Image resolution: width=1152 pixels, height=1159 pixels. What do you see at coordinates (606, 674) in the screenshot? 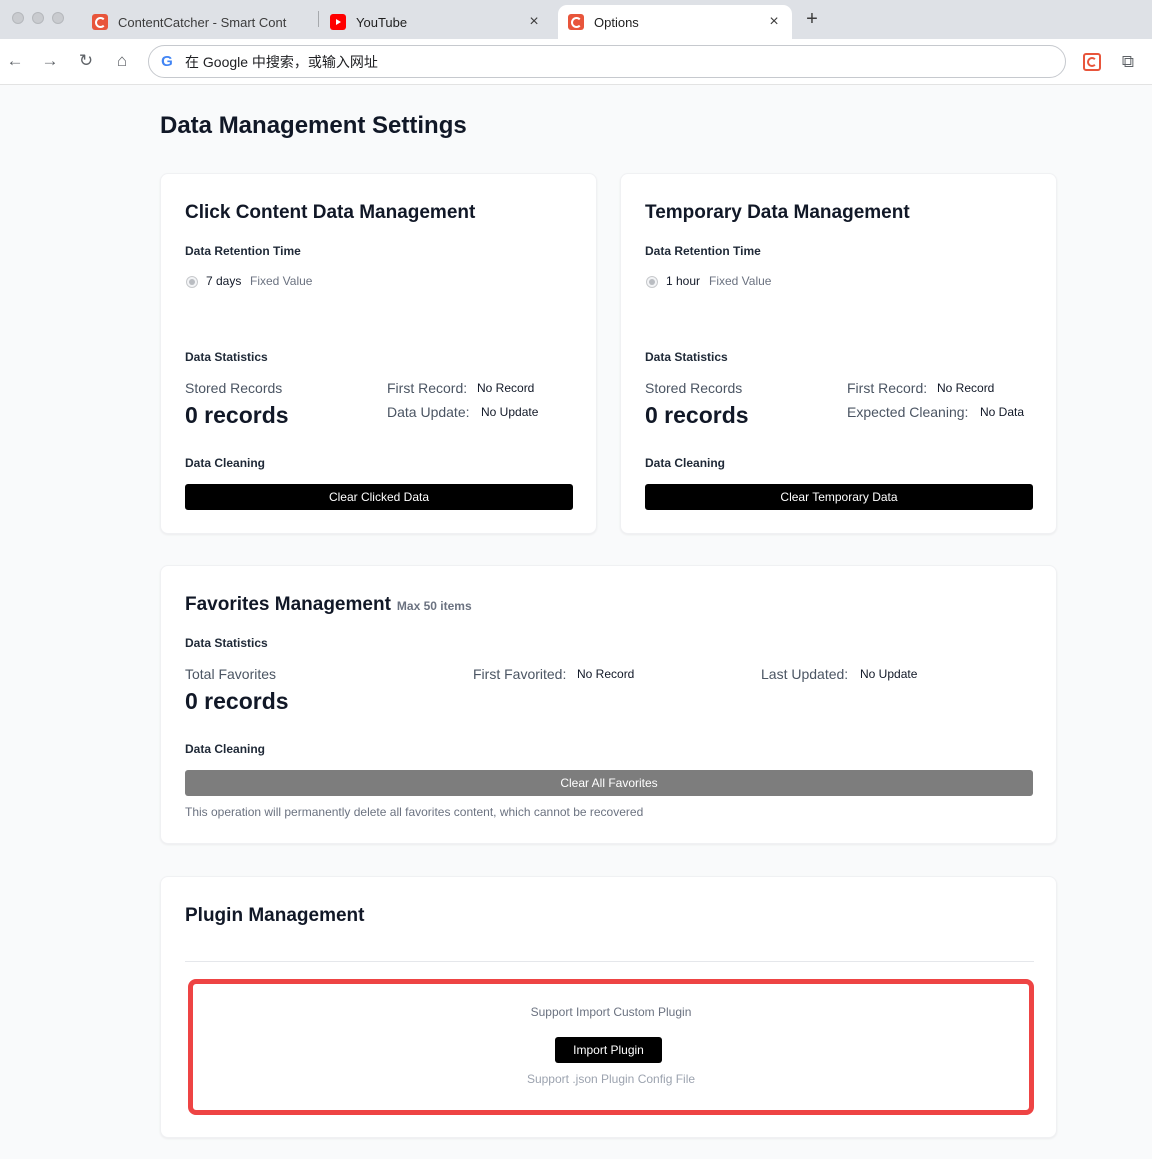
I see `first-favorited-value: No Record` at bounding box center [606, 674].